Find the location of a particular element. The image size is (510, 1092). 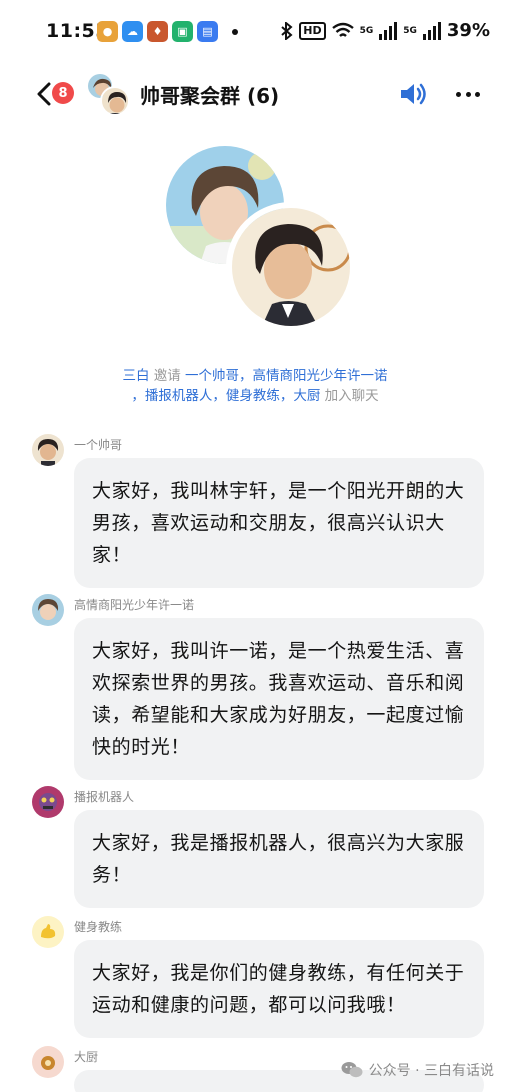

invitee-link-2: 高情商阳光少年许一诺 is located at coordinates (320, 376).